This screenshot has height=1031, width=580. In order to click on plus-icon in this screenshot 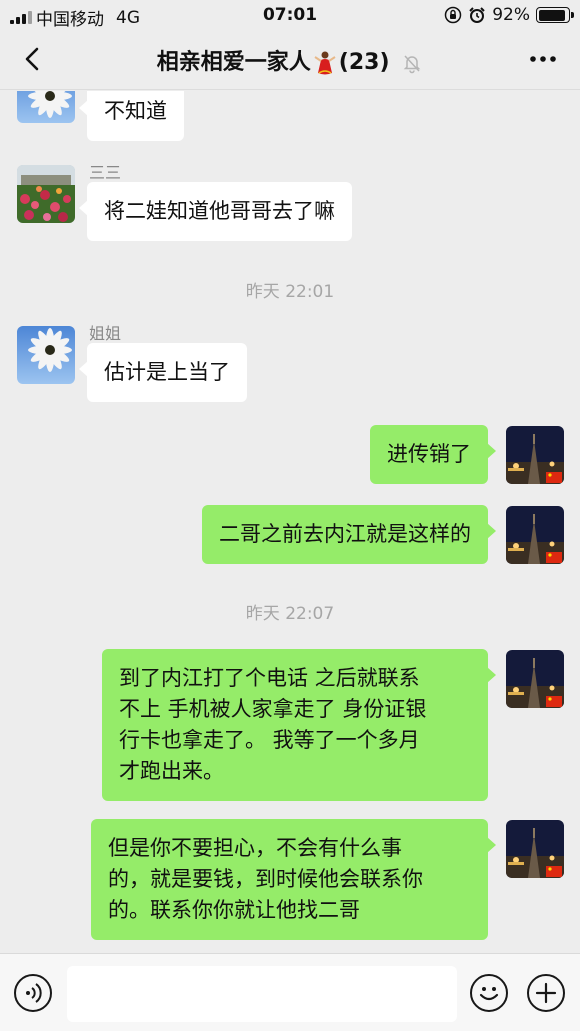, I will do `click(546, 993)`.